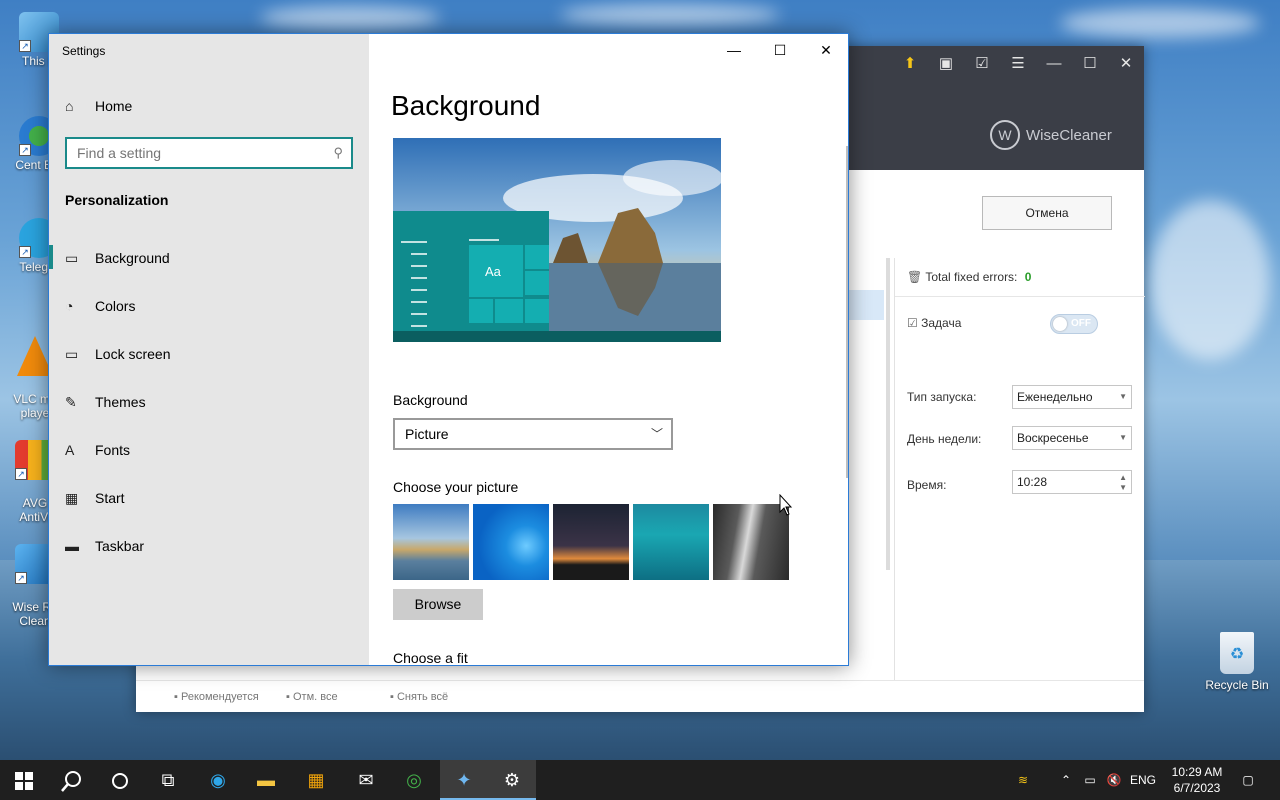 The width and height of the screenshot is (1280, 800). What do you see at coordinates (72, 546) in the screenshot?
I see `taskbar-icon: ▬` at bounding box center [72, 546].